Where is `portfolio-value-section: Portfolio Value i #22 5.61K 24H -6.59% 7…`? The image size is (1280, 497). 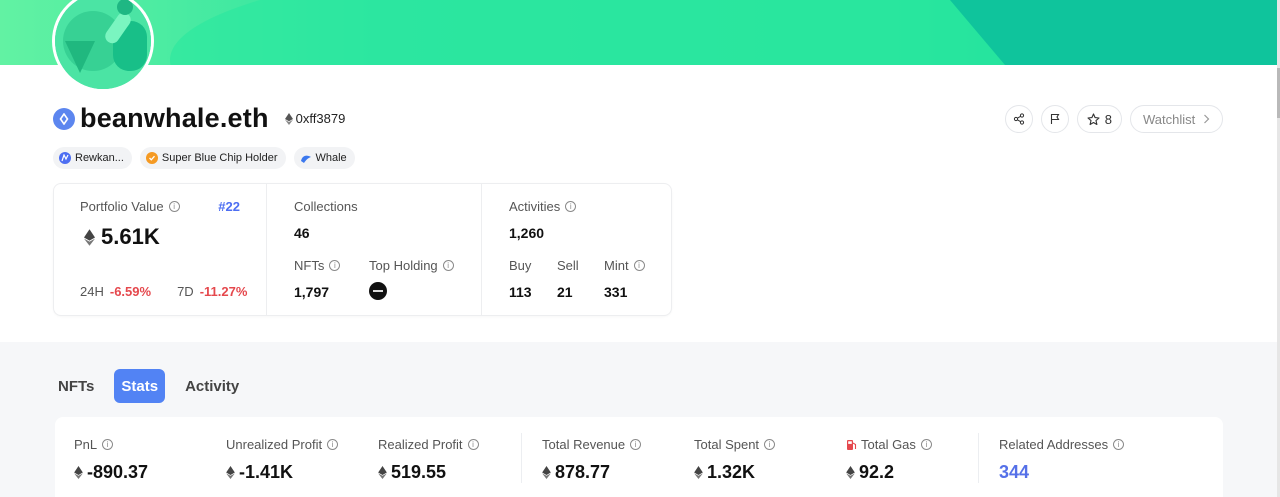
portfolio-value-section: Portfolio Value i #22 5.61K 24H -6.59% 7… is located at coordinates (160, 249).